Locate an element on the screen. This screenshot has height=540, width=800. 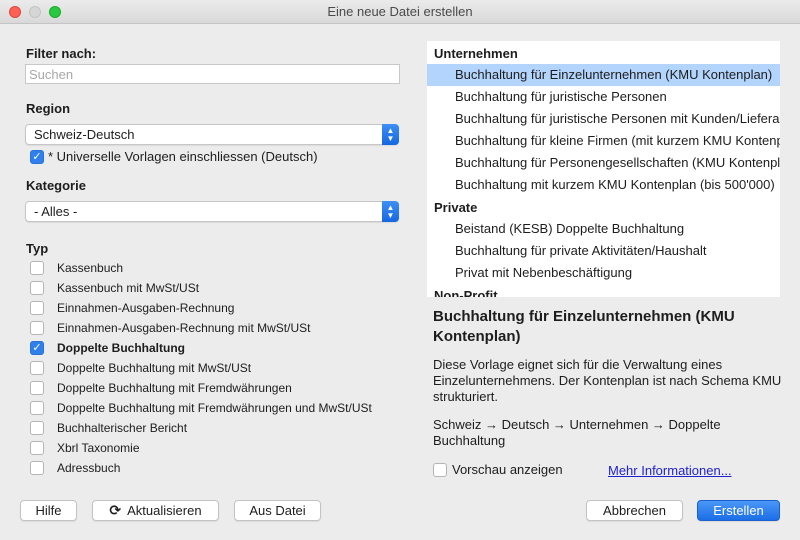
cancel-button-label: Abbrechen is located at coordinates (634, 510).